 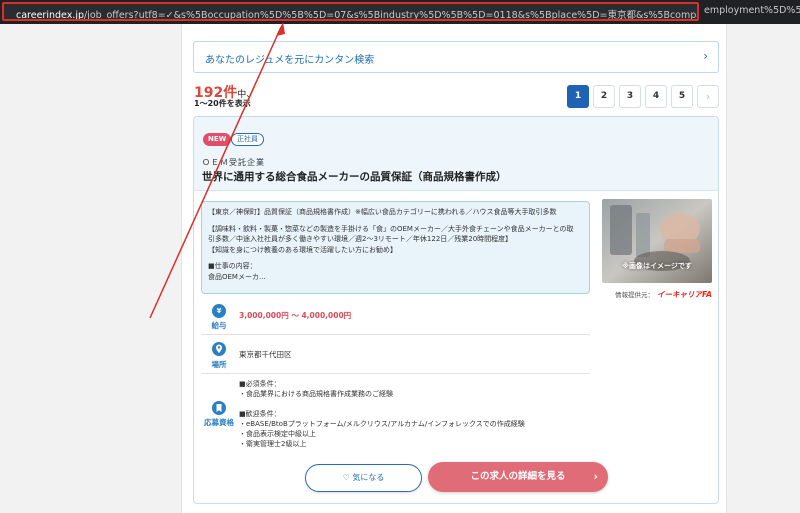 What do you see at coordinates (247, 139) in the screenshot?
I see `employment-type-badge: 正社員` at bounding box center [247, 139].